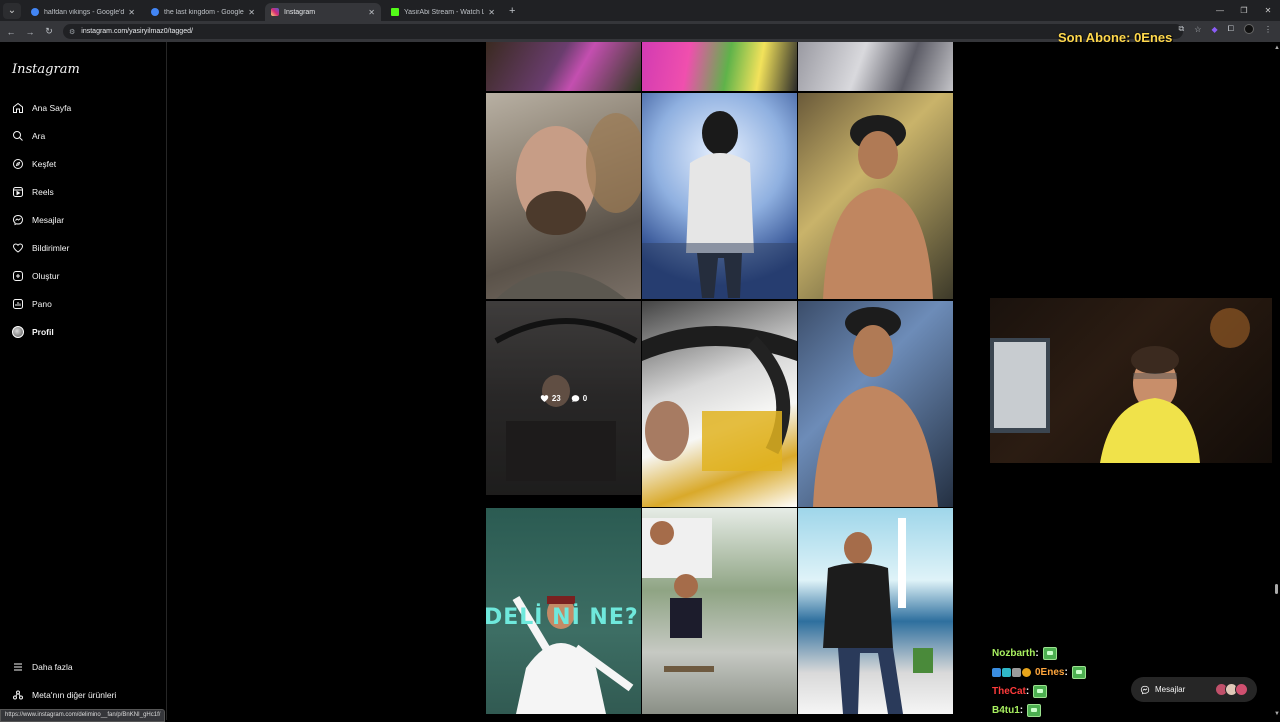  I want to click on chat-message: Nozbarth :, so click(1024, 653).